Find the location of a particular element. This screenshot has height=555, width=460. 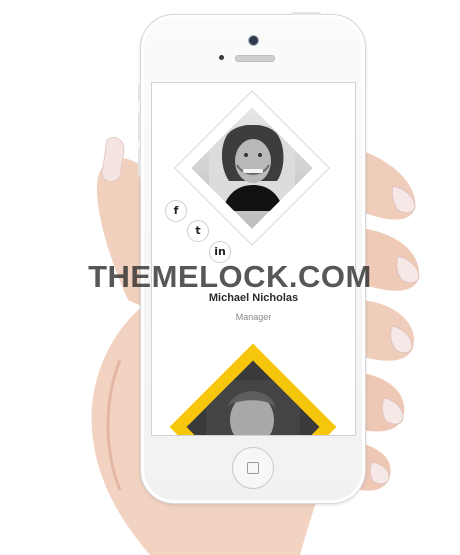

portrait-image is located at coordinates (252, 168).